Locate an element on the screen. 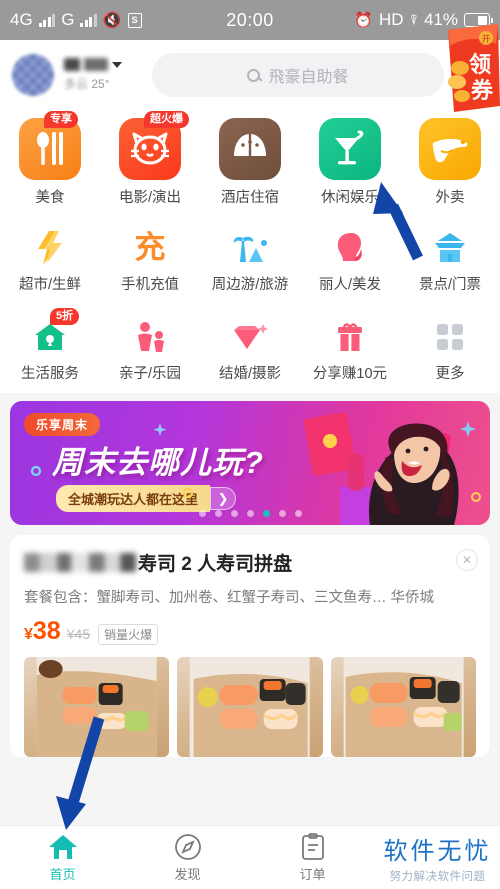 The image size is (500, 889). category-label: 景点/门票 is located at coordinates (450, 285).